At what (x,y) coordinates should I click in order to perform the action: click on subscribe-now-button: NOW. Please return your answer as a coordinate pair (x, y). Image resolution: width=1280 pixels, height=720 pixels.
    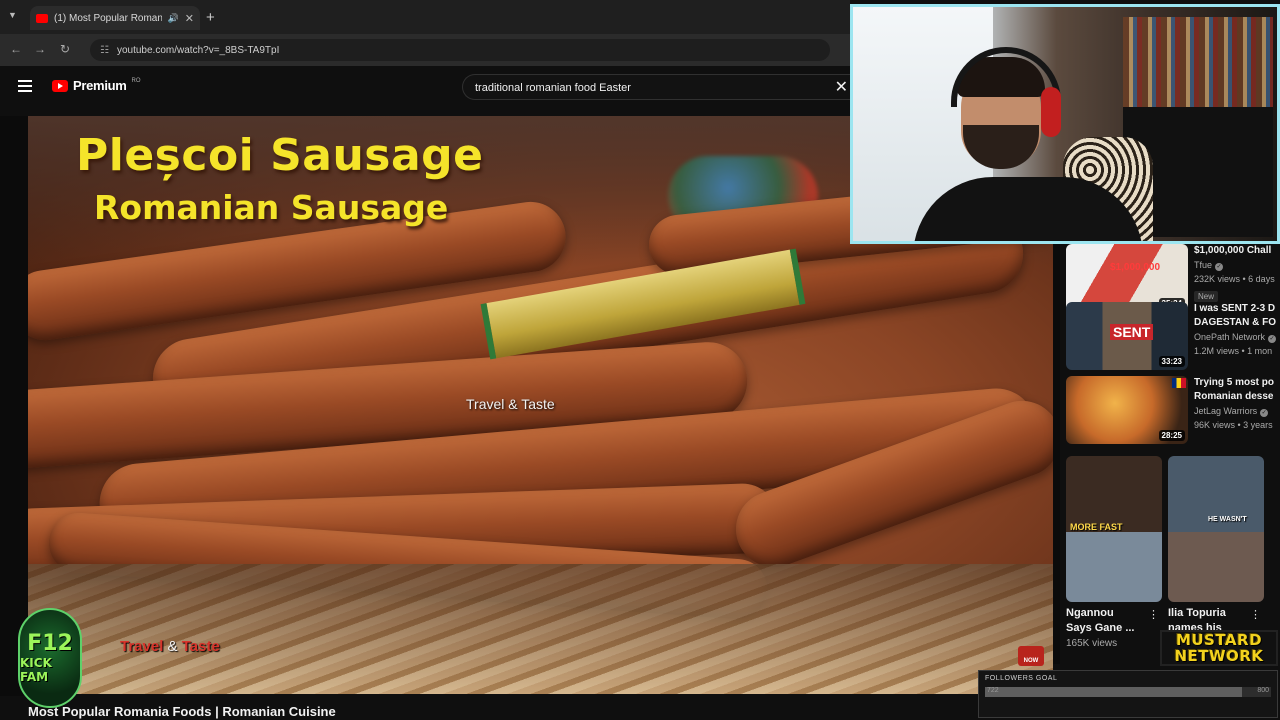
    Looking at the image, I should click on (1031, 656).